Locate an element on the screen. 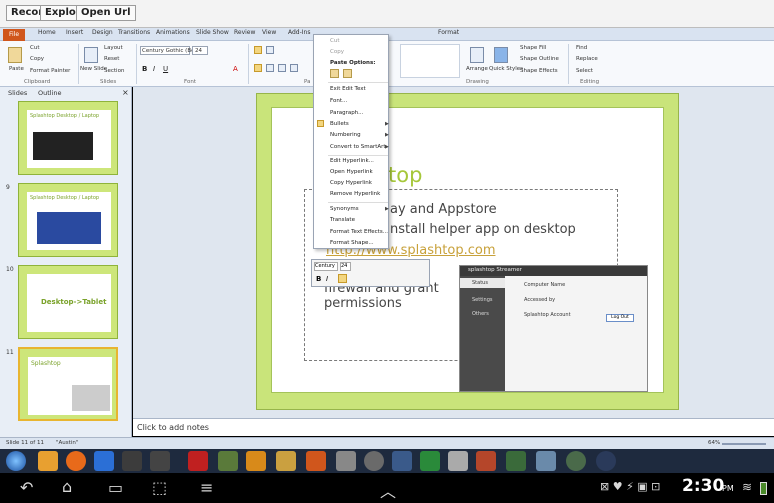  tab-slide-show: Slide Show is located at coordinates (212, 32).